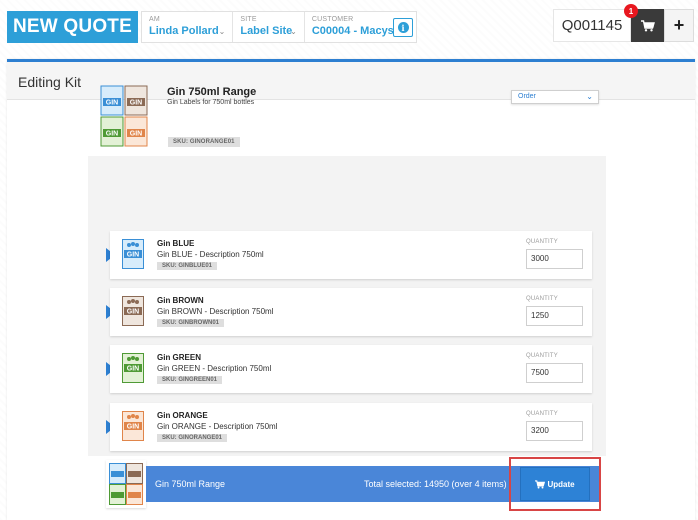 Image resolution: width=698 pixels, height=520 pixels. I want to click on item-description: Gin BROWN - Description 750ml, so click(215, 311).